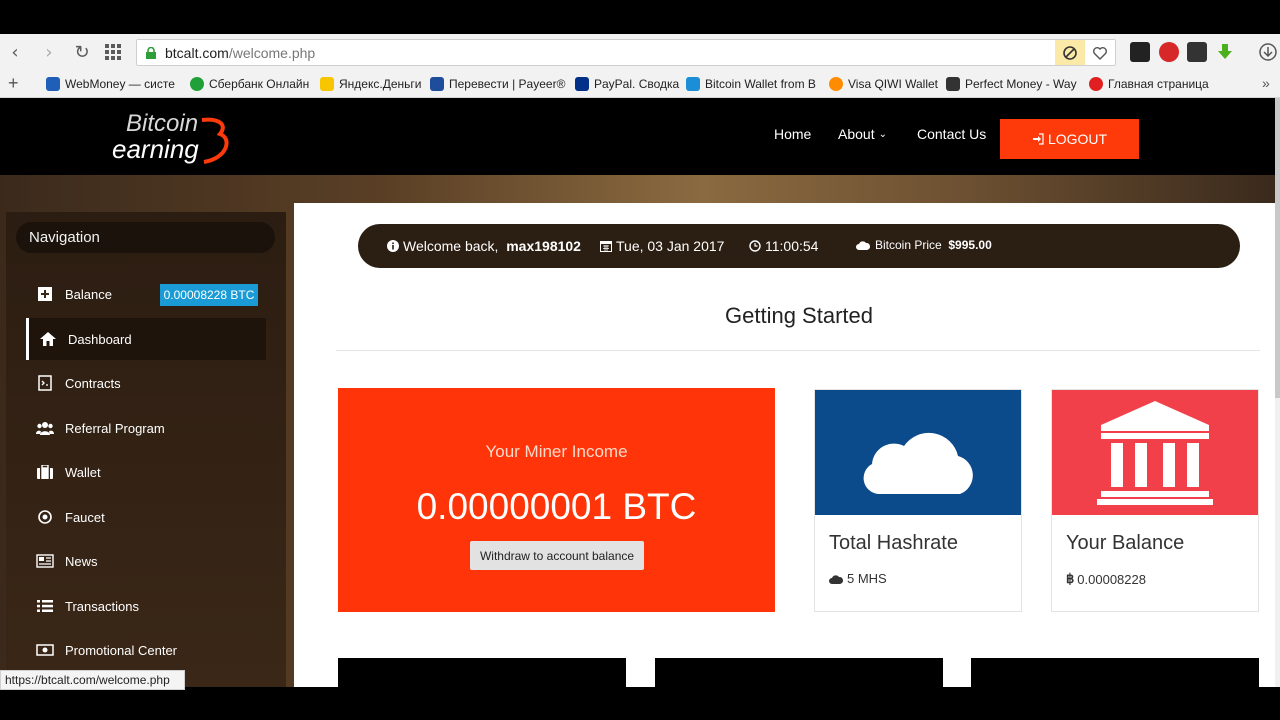 The width and height of the screenshot is (1280, 720). I want to click on bank-icon, so click(1155, 452).